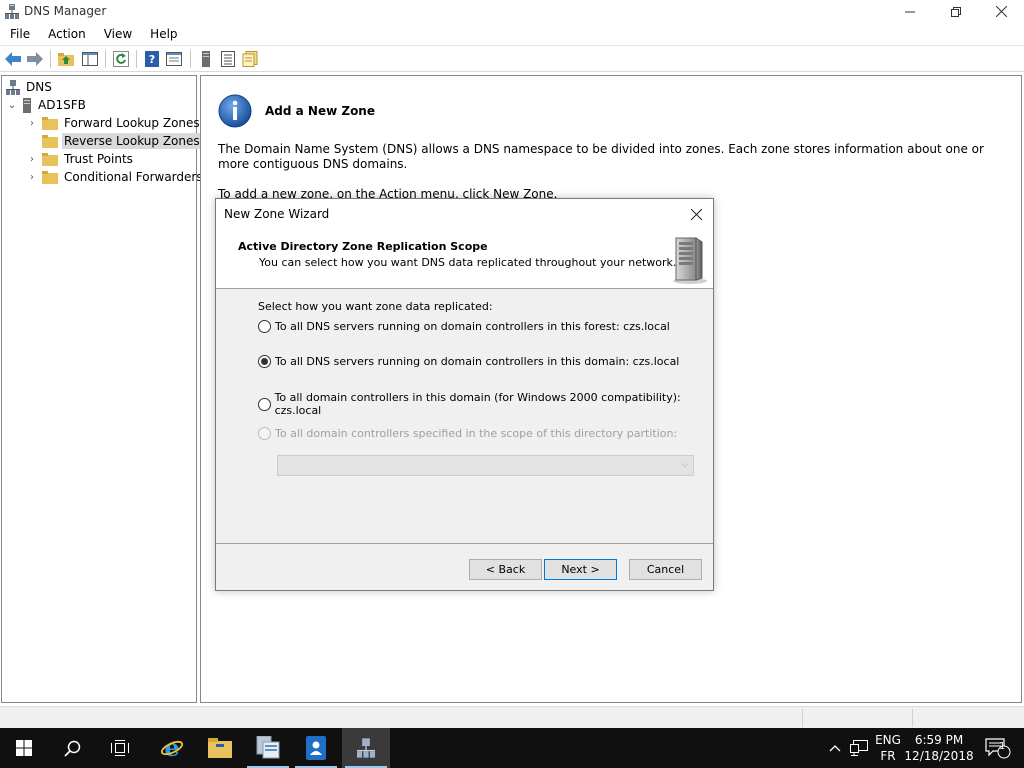 This screenshot has height=768, width=1024. Describe the element at coordinates (47, 105) in the screenshot. I see `tree-node-server: ⌄ AD1SFB` at that location.